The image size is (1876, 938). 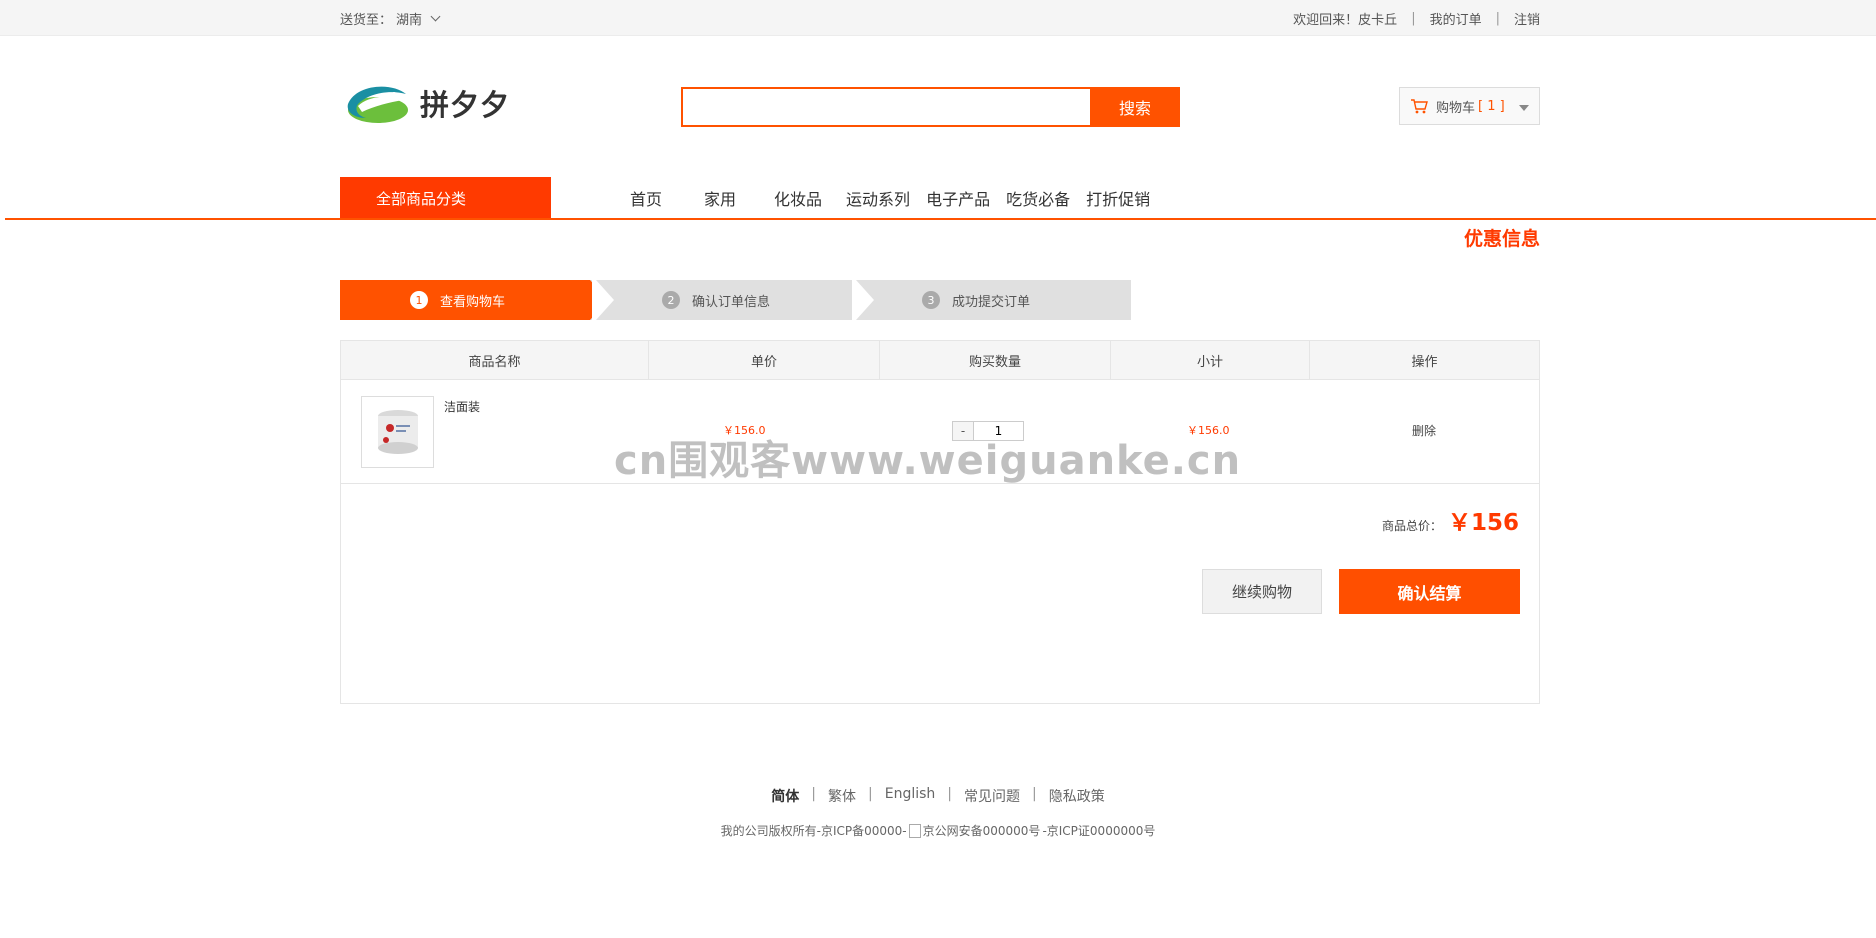 What do you see at coordinates (435, 16) in the screenshot?
I see `chevron-down-icon` at bounding box center [435, 16].